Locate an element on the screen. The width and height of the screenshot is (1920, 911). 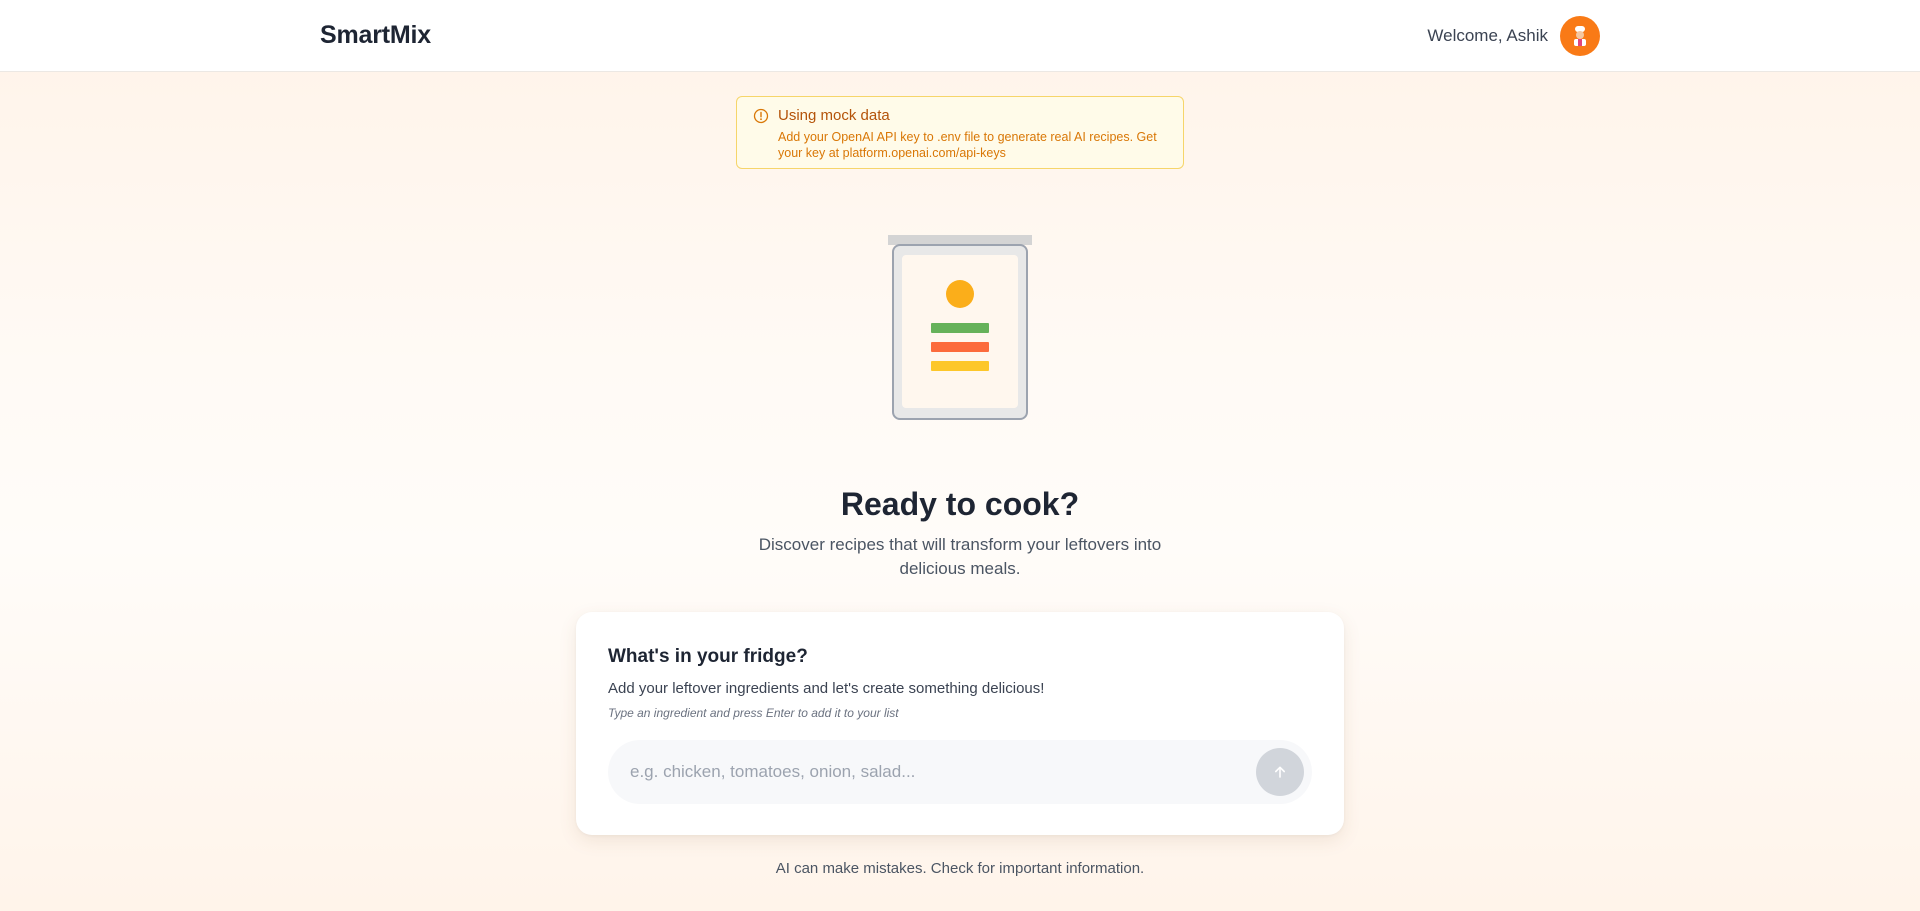
notice-title: Using mock data is located at coordinates (834, 115).